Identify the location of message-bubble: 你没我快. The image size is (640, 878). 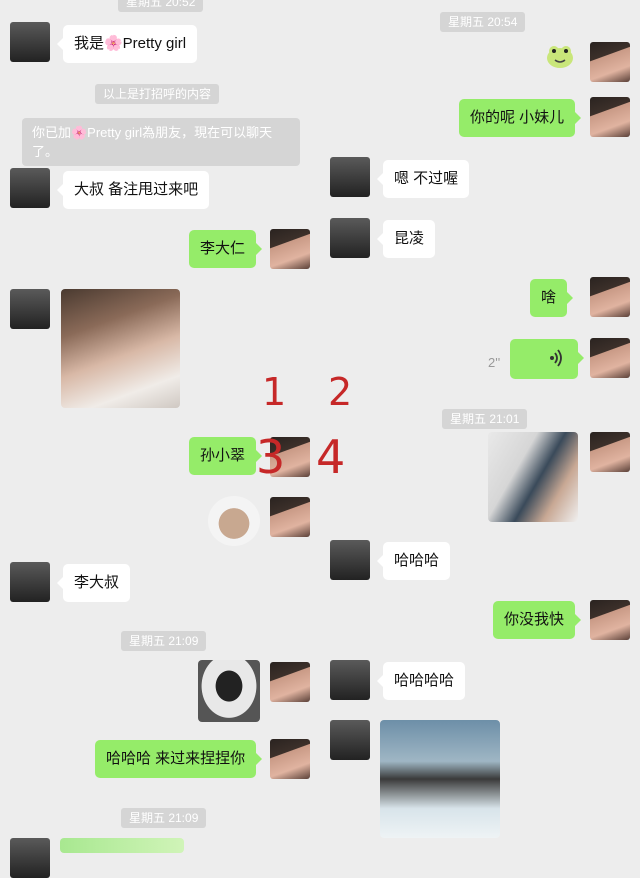
(537, 620).